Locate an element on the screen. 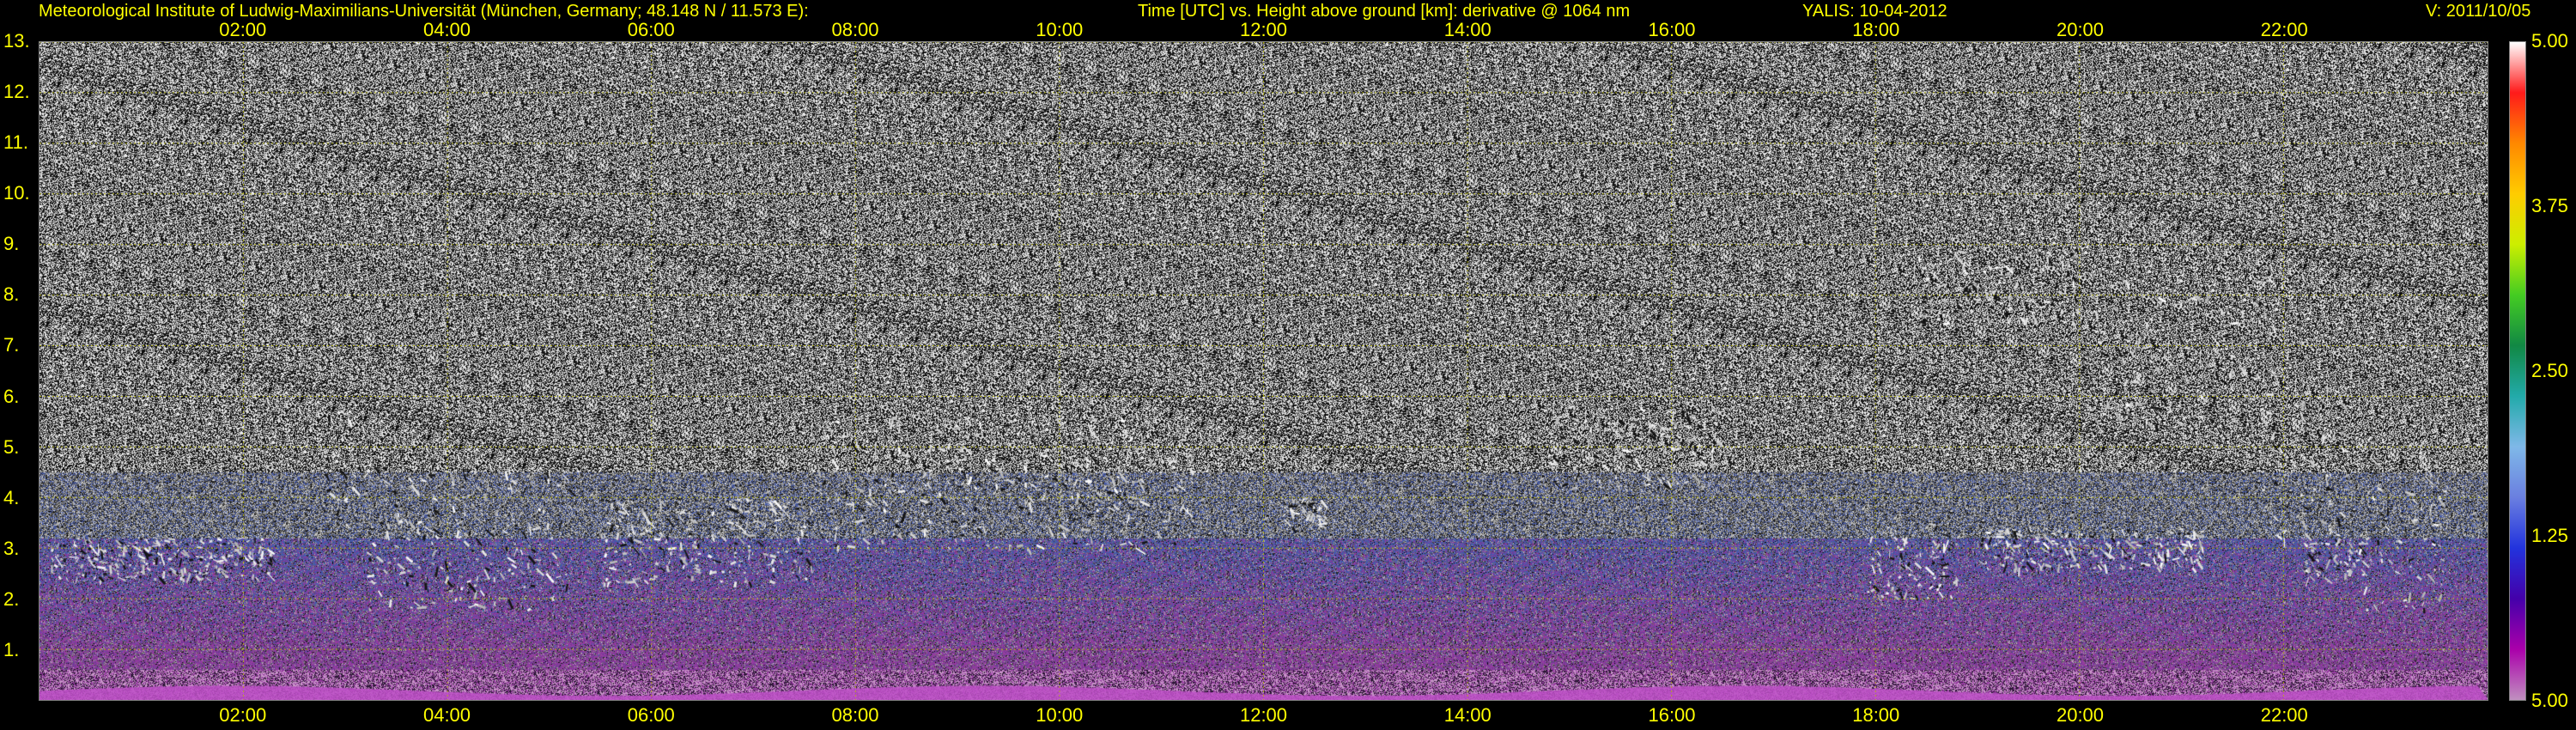  y-tick-label: 8. is located at coordinates (11, 294).